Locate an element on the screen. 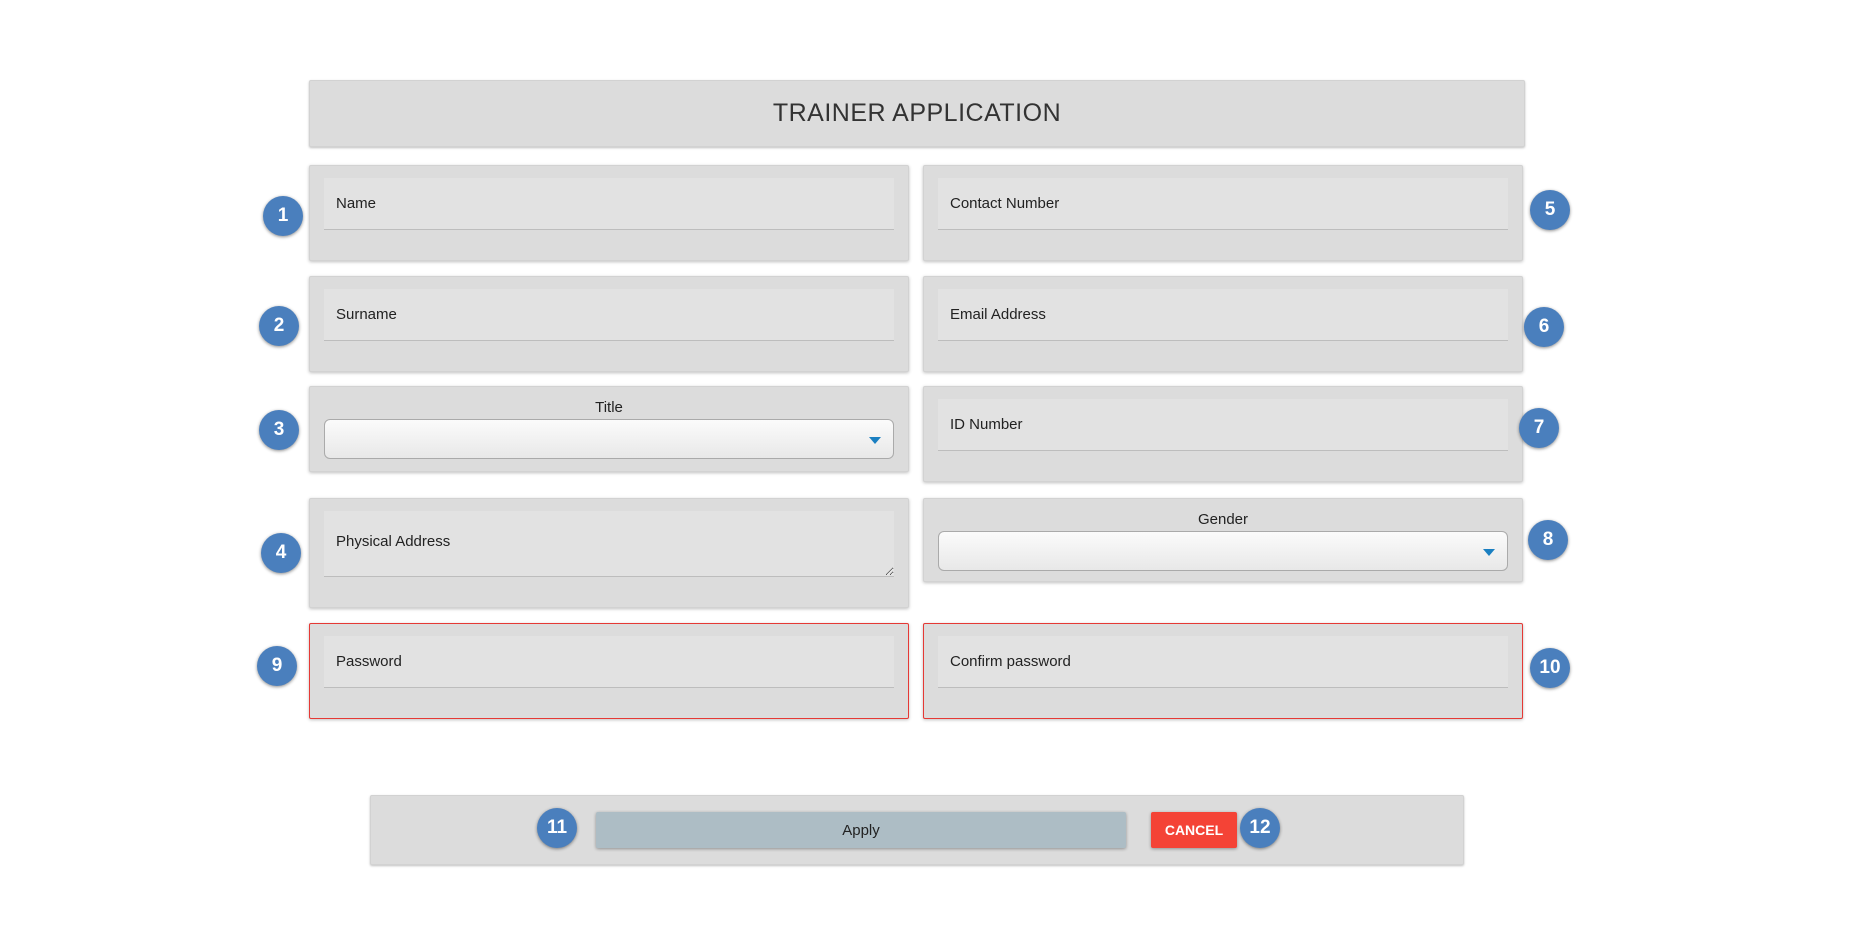 The height and width of the screenshot is (925, 1856). action-bar: Apply CANCEL is located at coordinates (917, 830).